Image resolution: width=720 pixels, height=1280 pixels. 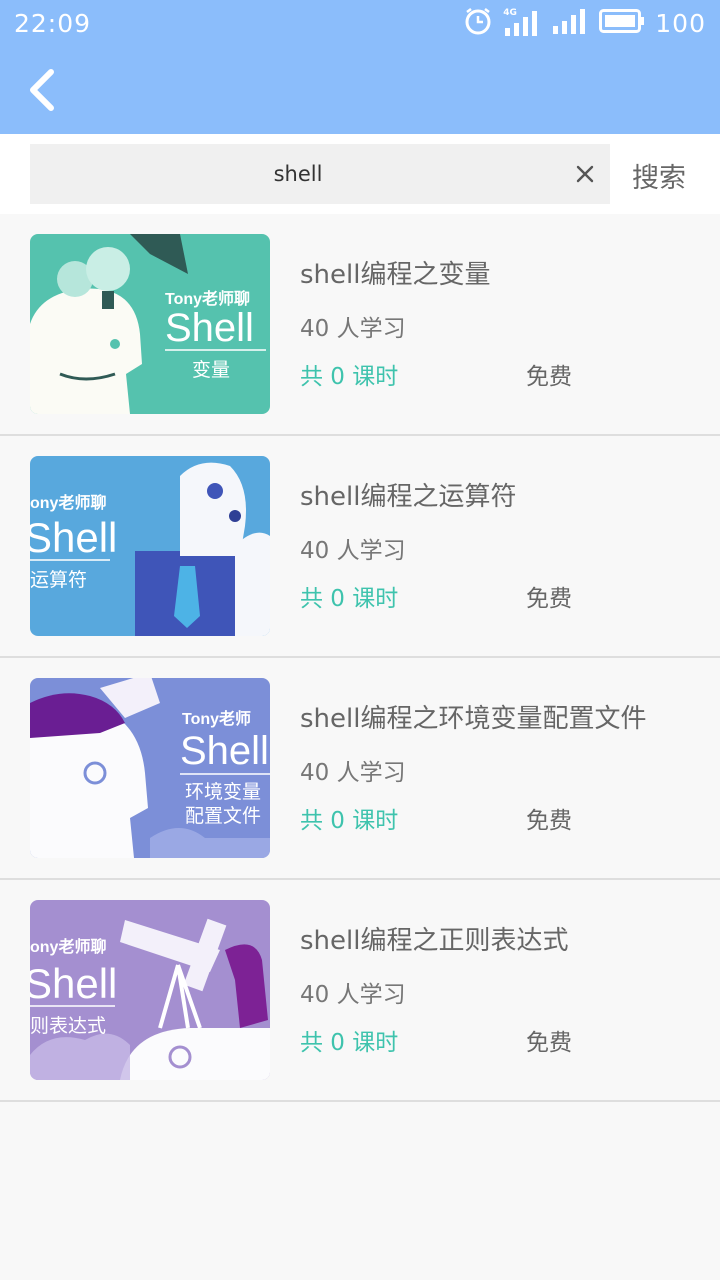 What do you see at coordinates (680, 23) in the screenshot?
I see `battery-level: 100` at bounding box center [680, 23].